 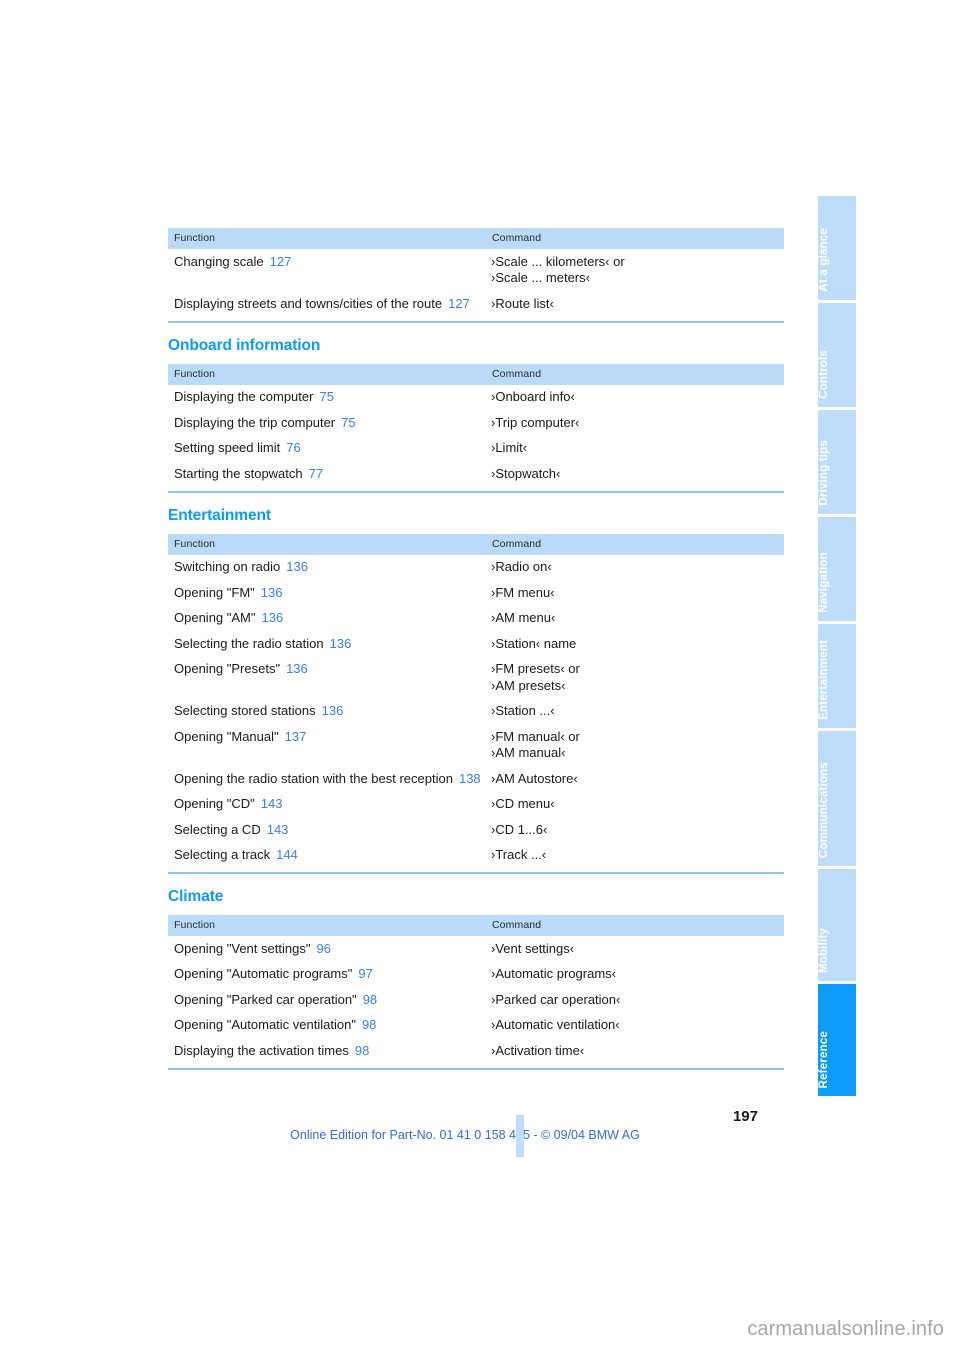 I want to click on page-reference-link: 137, so click(x=296, y=736).